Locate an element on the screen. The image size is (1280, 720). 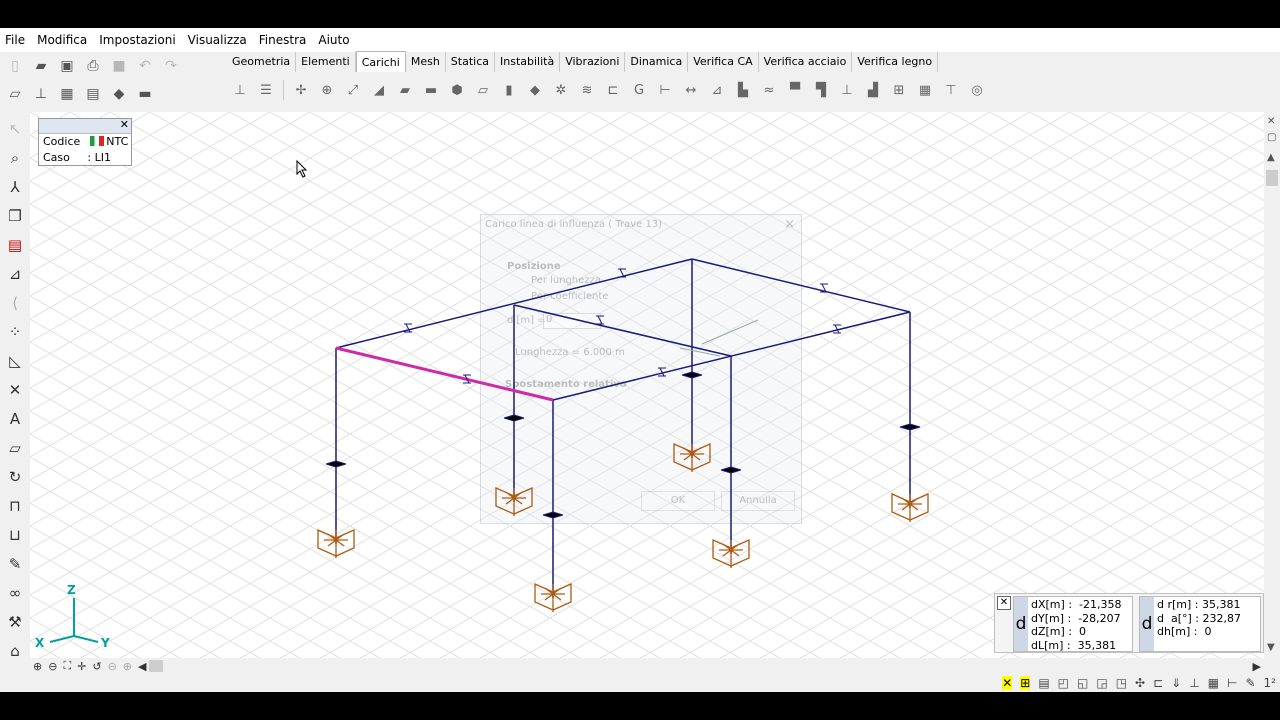
table-icon: ▦ is located at coordinates (67, 94).